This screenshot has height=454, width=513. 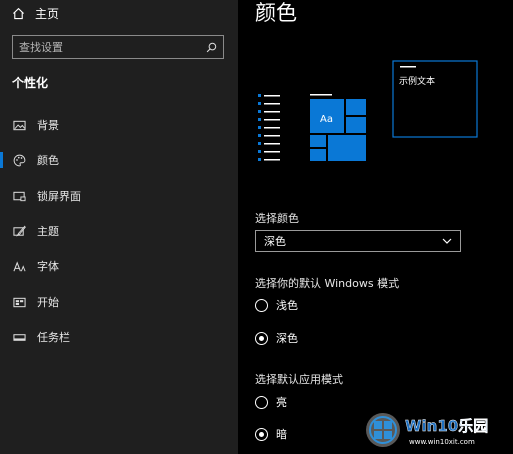 What do you see at coordinates (281, 434) in the screenshot?
I see `radio-label: 暗` at bounding box center [281, 434].